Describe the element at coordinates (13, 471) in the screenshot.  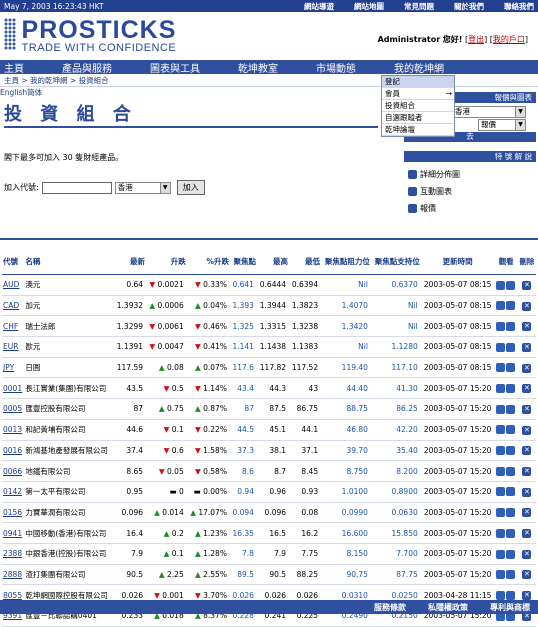
I see `cell-code: 0066` at that location.